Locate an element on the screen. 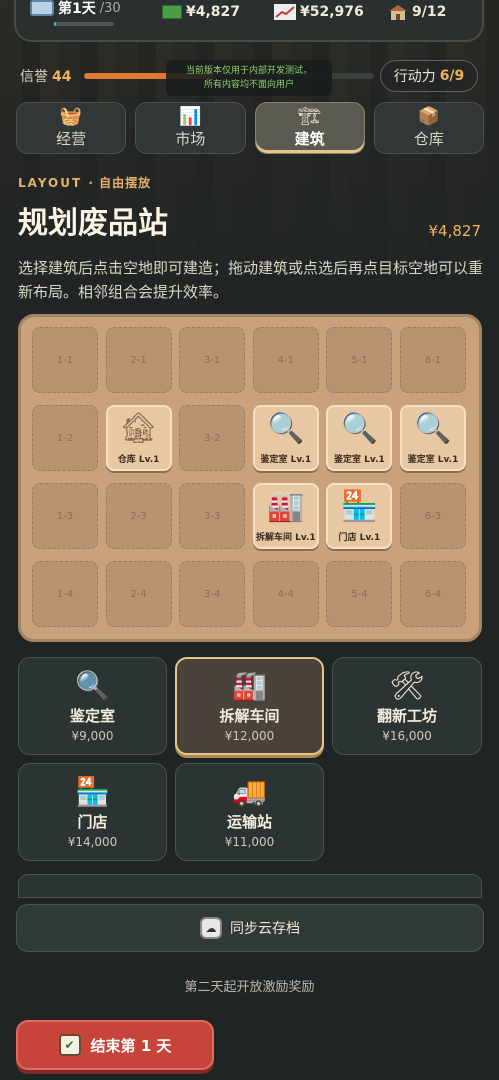  store-icon: 🏪 is located at coordinates (92, 791).